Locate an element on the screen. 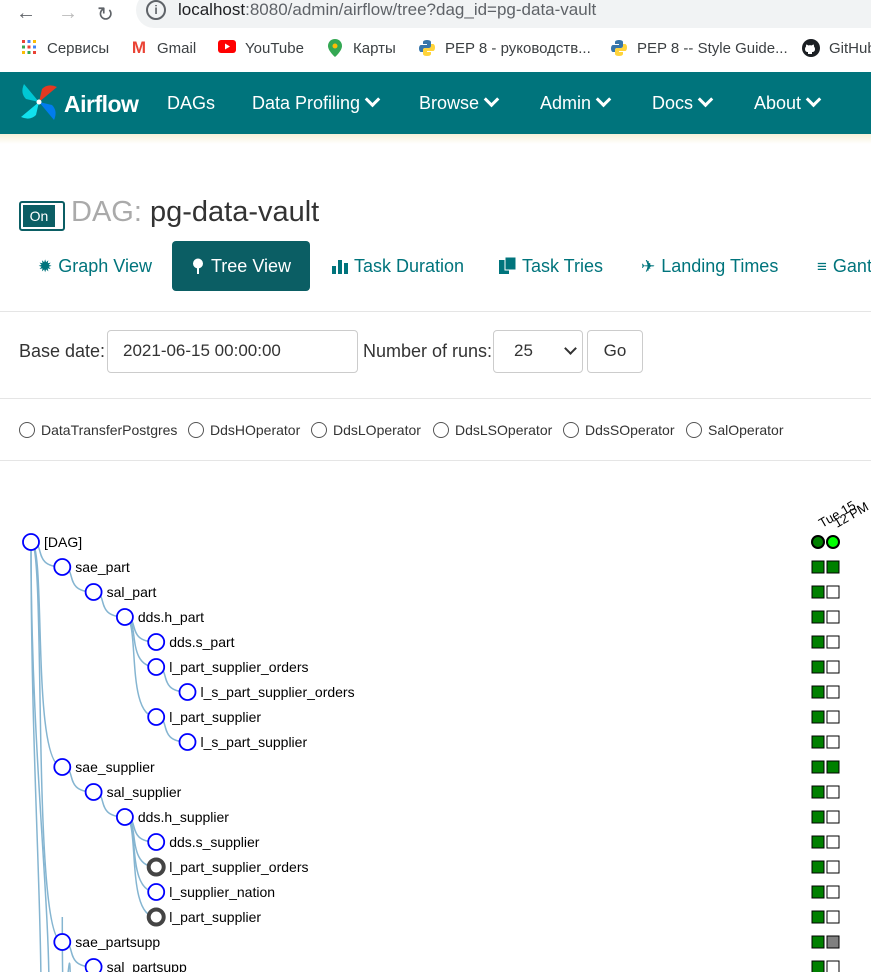 The image size is (871, 972). airflow-brand: Airflow is located at coordinates (78, 104).